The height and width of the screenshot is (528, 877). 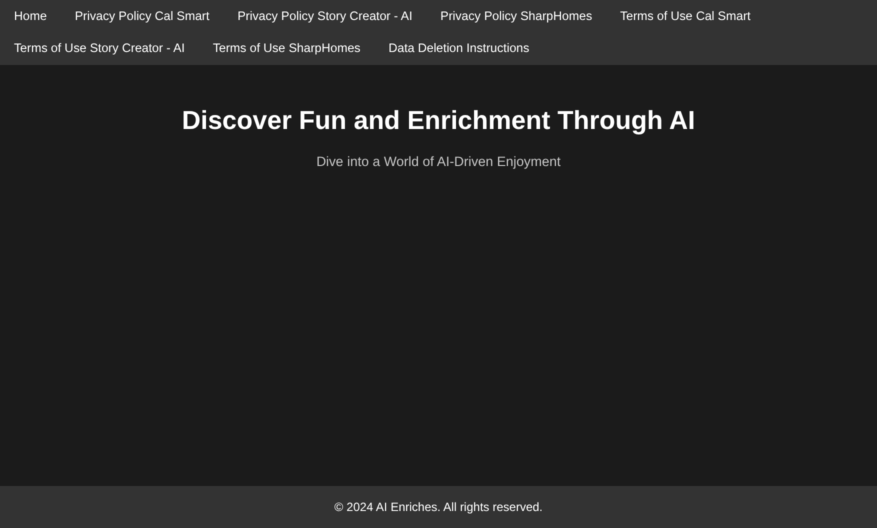 What do you see at coordinates (438, 507) in the screenshot?
I see `copyright-text: © 2024 AI Enriches. All rights reserved.` at bounding box center [438, 507].